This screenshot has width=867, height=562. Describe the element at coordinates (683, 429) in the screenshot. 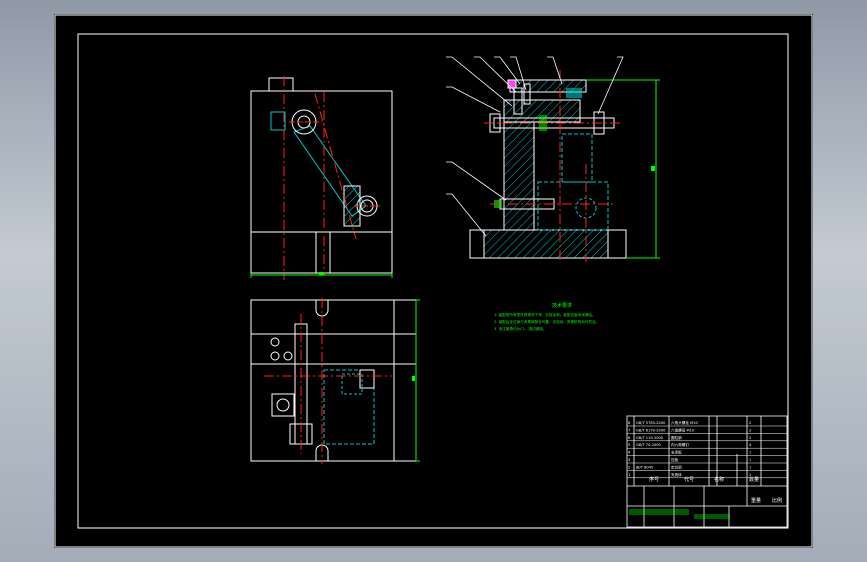

I see `title-block-cell: 六角螺母 M10` at that location.